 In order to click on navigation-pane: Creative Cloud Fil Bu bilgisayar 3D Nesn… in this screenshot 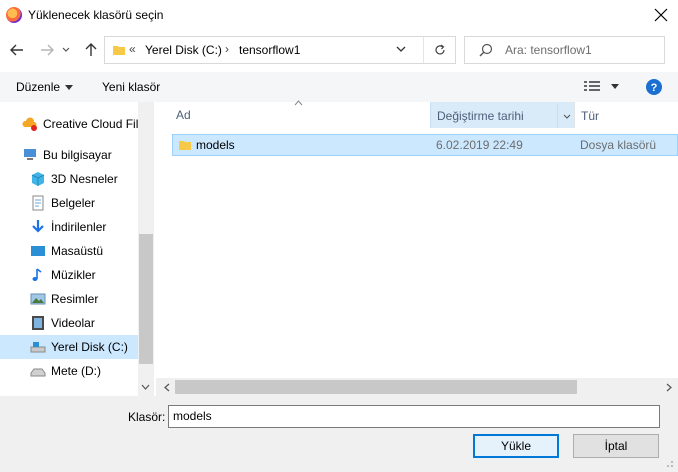, I will do `click(77, 249)`.